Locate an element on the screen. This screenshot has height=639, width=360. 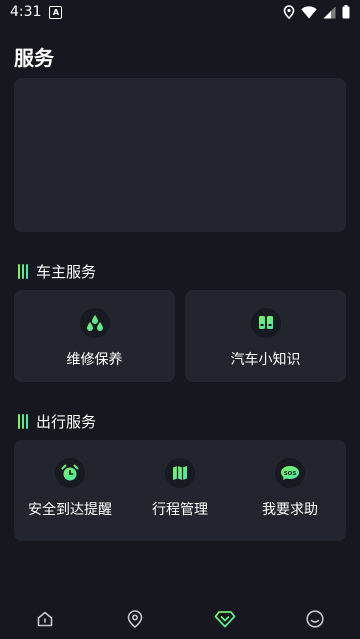
trip-management-tile: 行程管理 is located at coordinates (180, 488).